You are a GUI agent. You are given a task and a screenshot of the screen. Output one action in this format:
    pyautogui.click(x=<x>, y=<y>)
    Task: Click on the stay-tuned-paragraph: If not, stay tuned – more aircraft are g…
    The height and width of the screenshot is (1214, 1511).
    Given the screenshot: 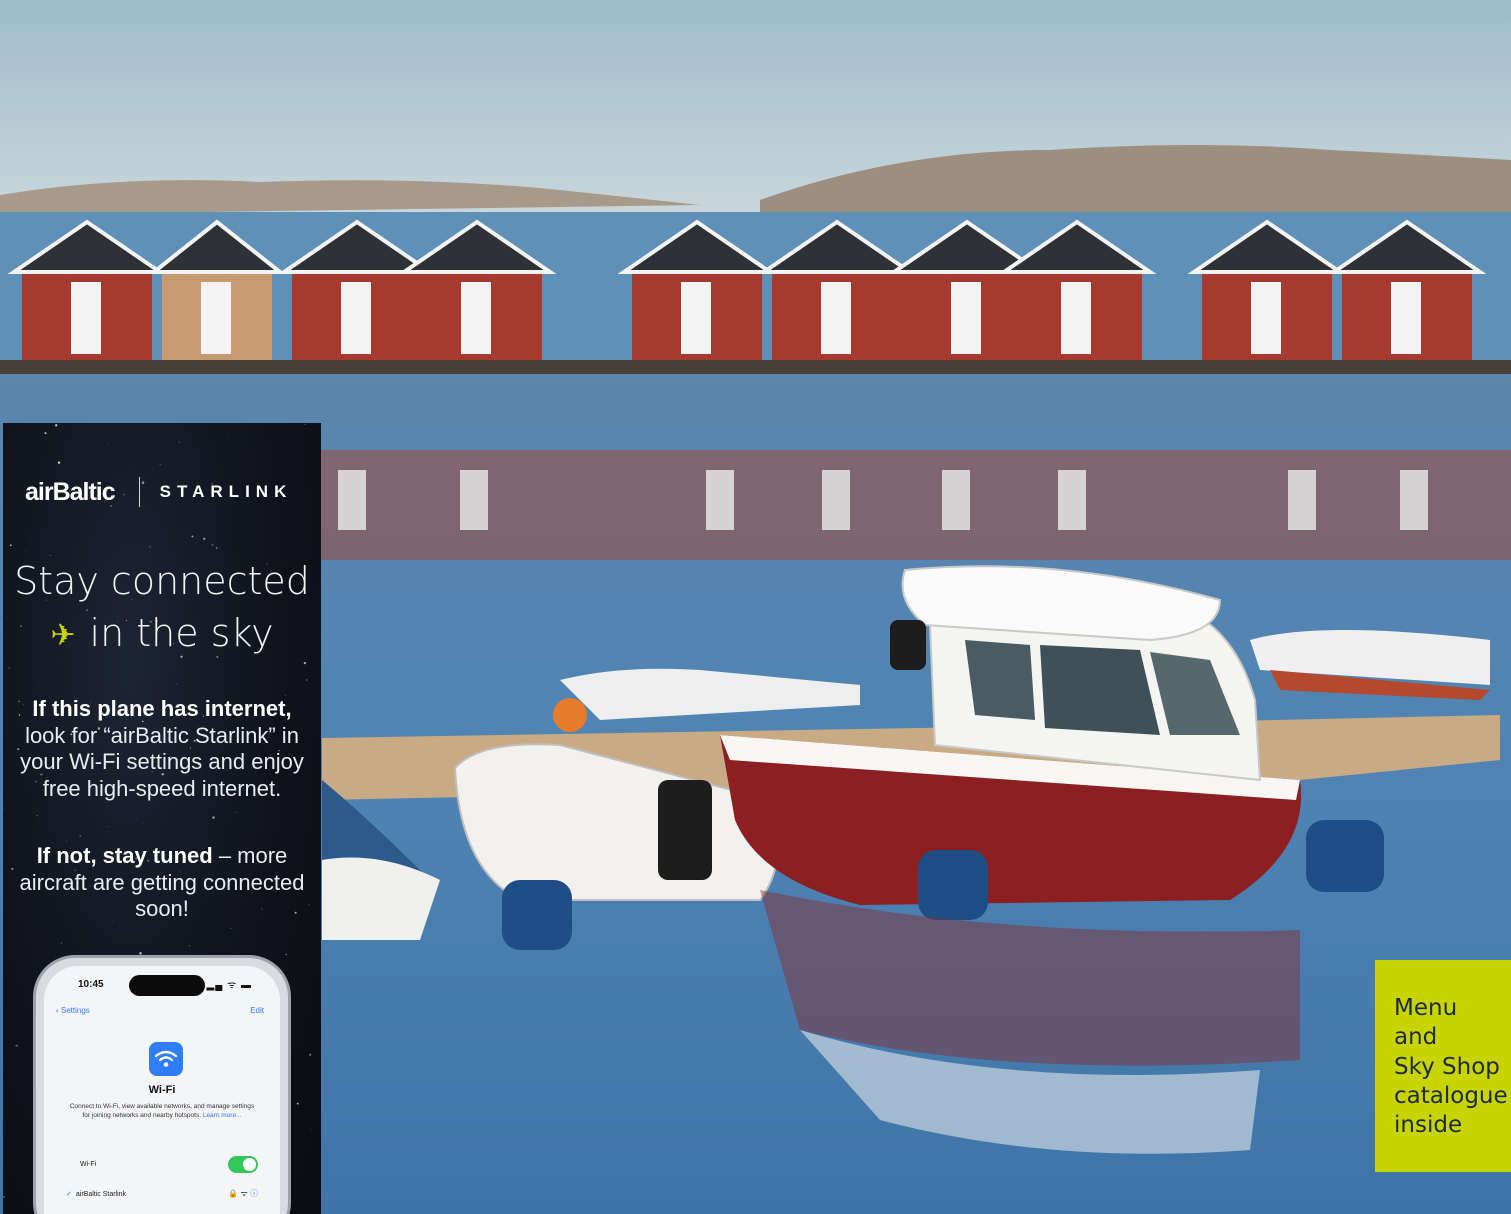 What is the action you would take?
    pyautogui.click(x=162, y=883)
    